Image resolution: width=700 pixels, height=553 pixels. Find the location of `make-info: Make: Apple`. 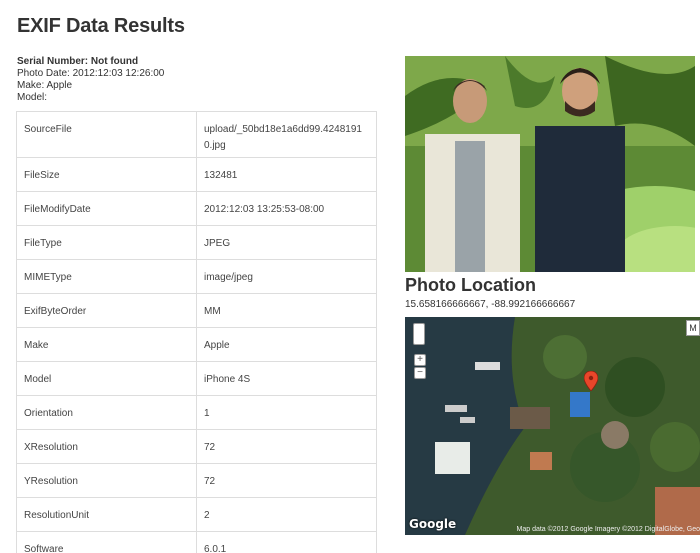

make-info: Make: Apple is located at coordinates (45, 85).